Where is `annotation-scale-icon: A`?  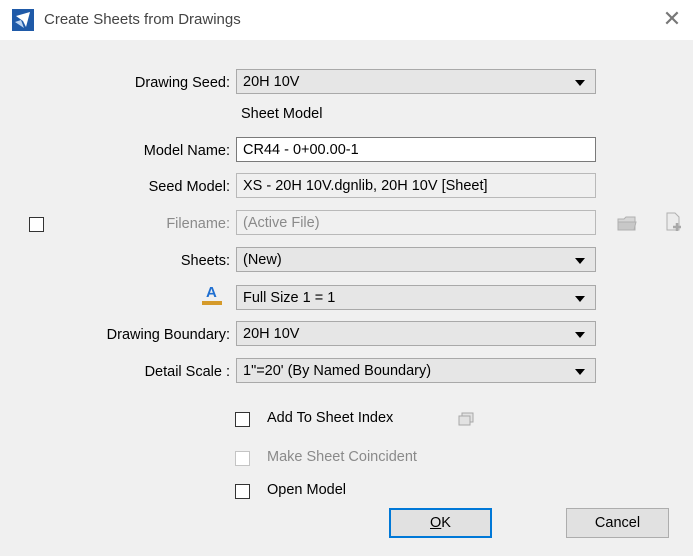 annotation-scale-icon: A is located at coordinates (212, 295).